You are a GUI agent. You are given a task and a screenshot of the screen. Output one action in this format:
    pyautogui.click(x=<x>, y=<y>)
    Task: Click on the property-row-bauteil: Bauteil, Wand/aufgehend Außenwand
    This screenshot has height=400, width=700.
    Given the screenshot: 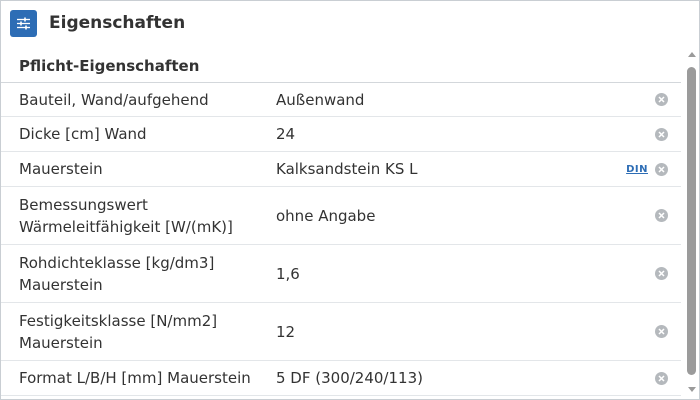 What is the action you would take?
    pyautogui.click(x=341, y=100)
    